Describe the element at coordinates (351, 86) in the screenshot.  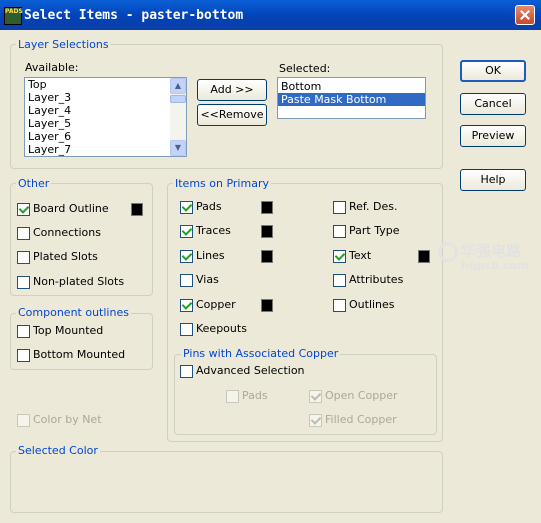
I see `selected-item-bottom: Bottom` at that location.